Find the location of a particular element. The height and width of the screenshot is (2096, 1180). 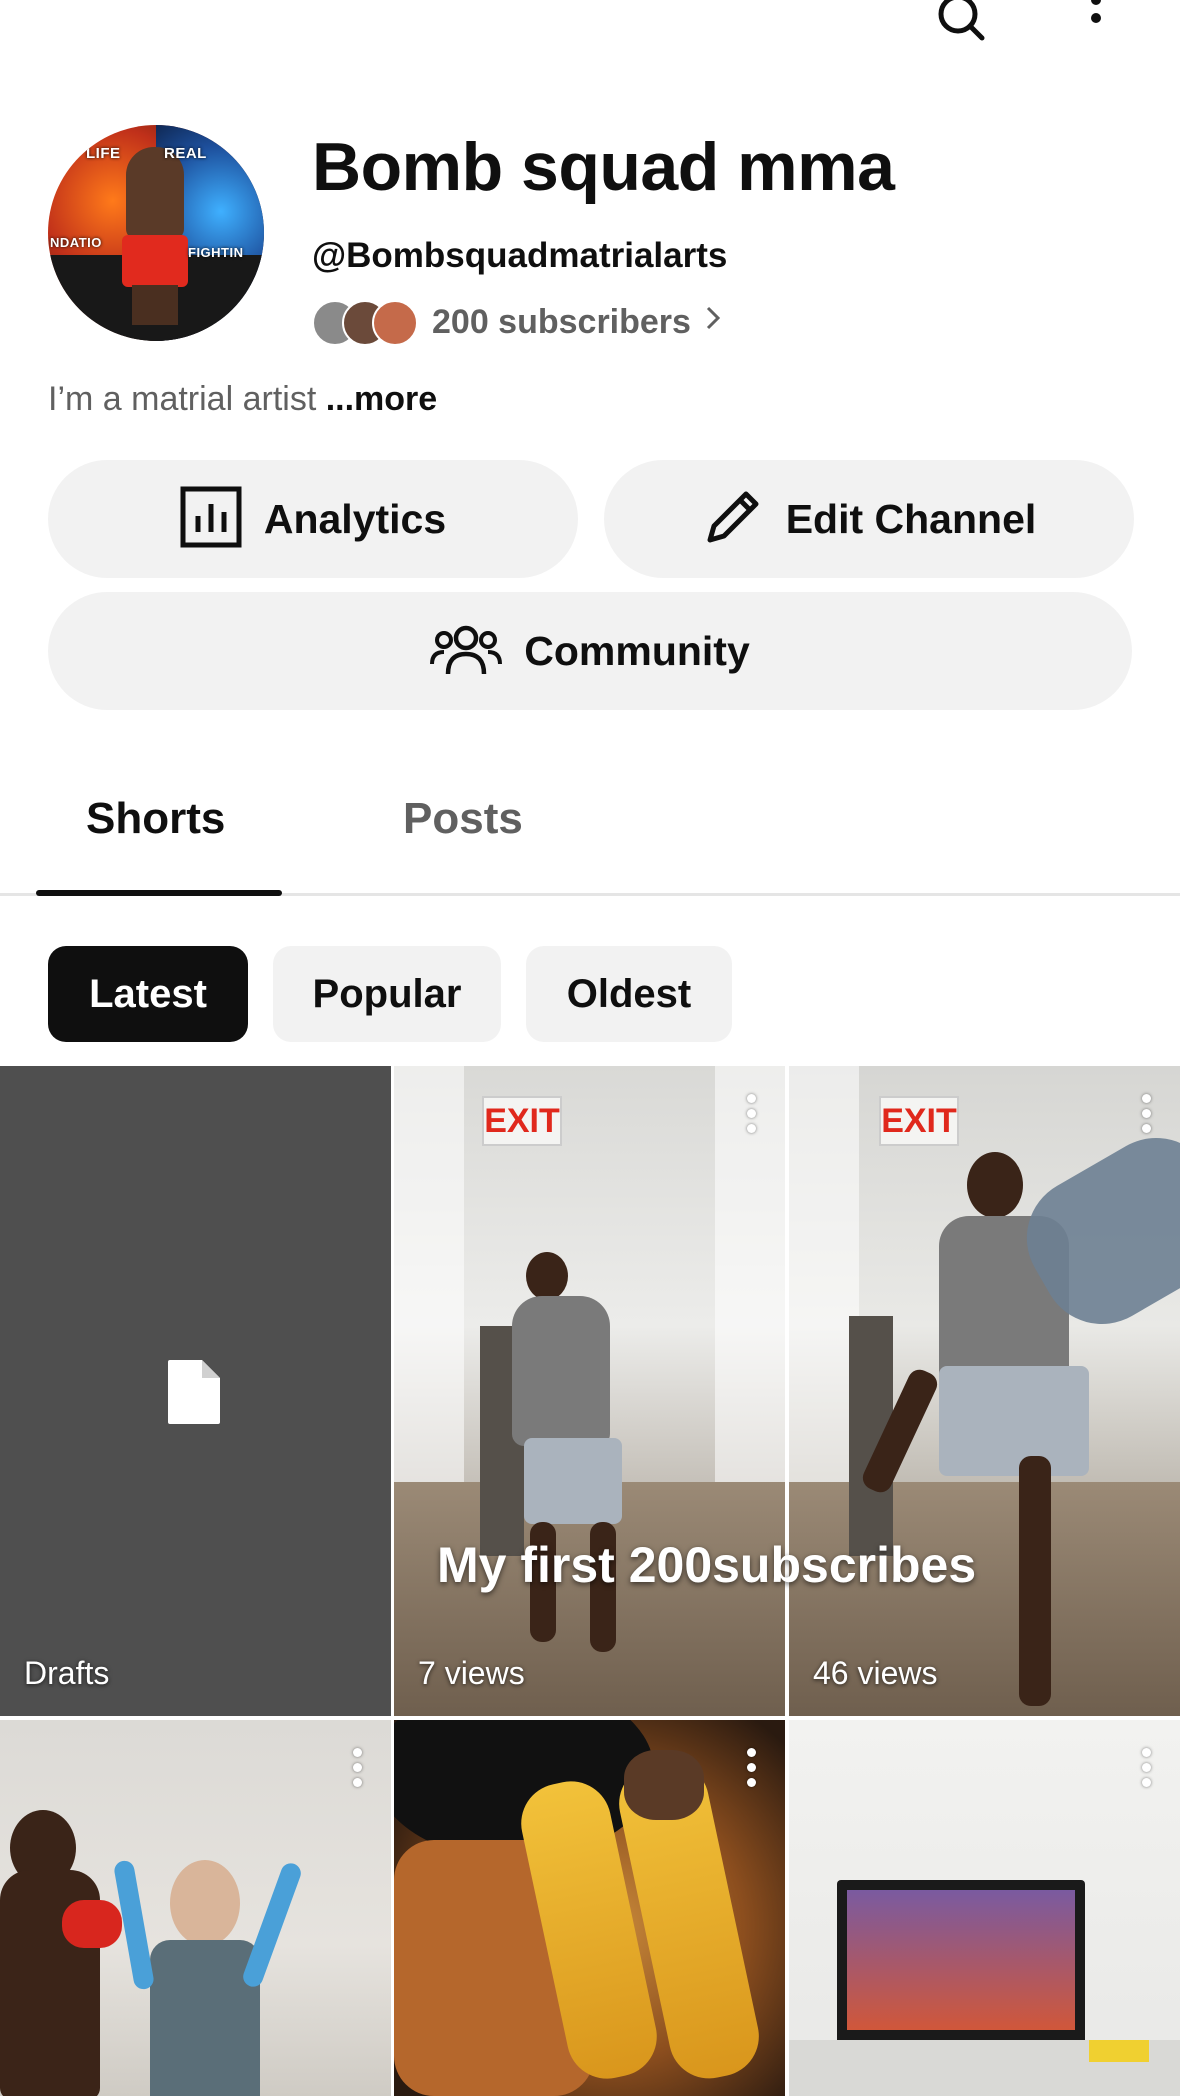

channel-tabs: Shorts Posts is located at coordinates (590, 833).